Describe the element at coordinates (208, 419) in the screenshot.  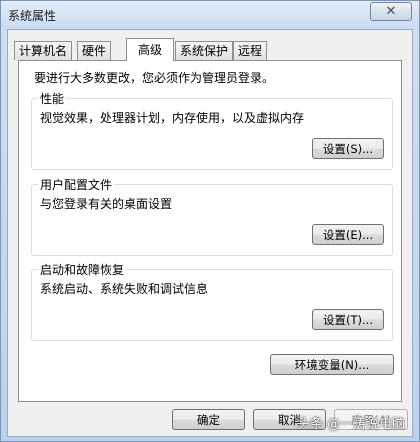
I see `ok-button: 确定` at that location.